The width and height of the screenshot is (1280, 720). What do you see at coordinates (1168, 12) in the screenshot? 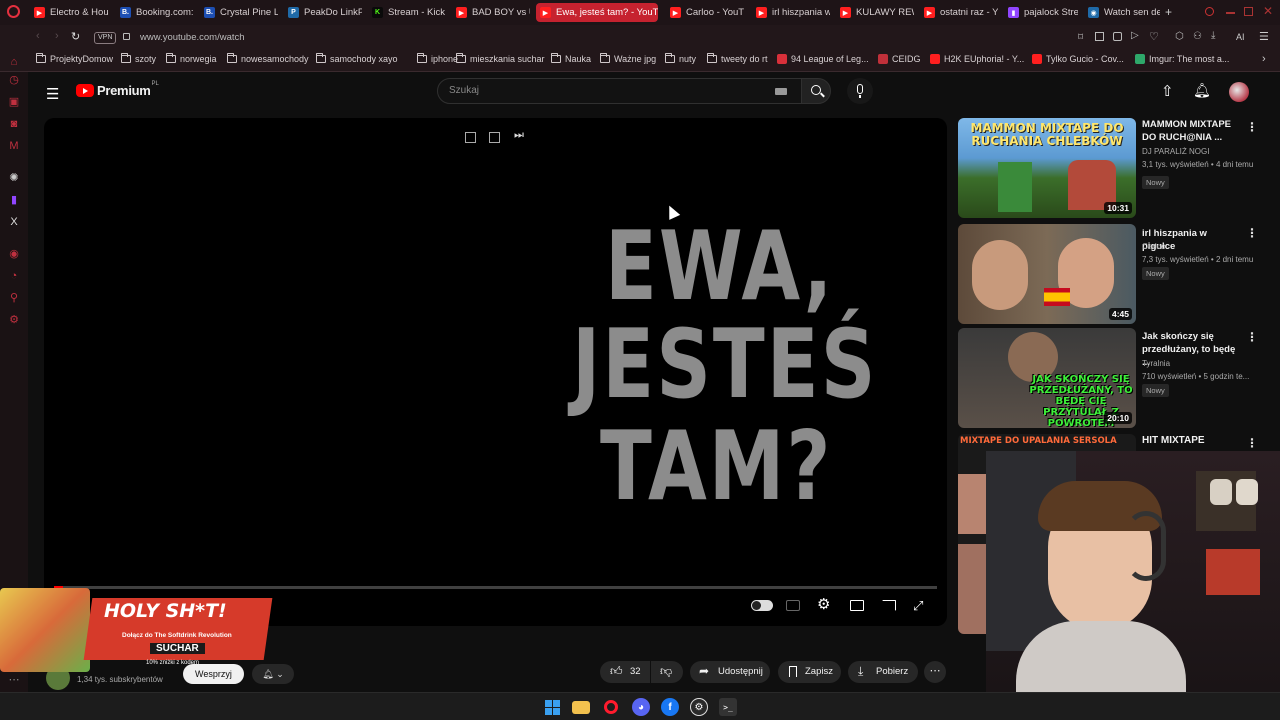
I see `new-tab-button: +` at bounding box center [1168, 12].